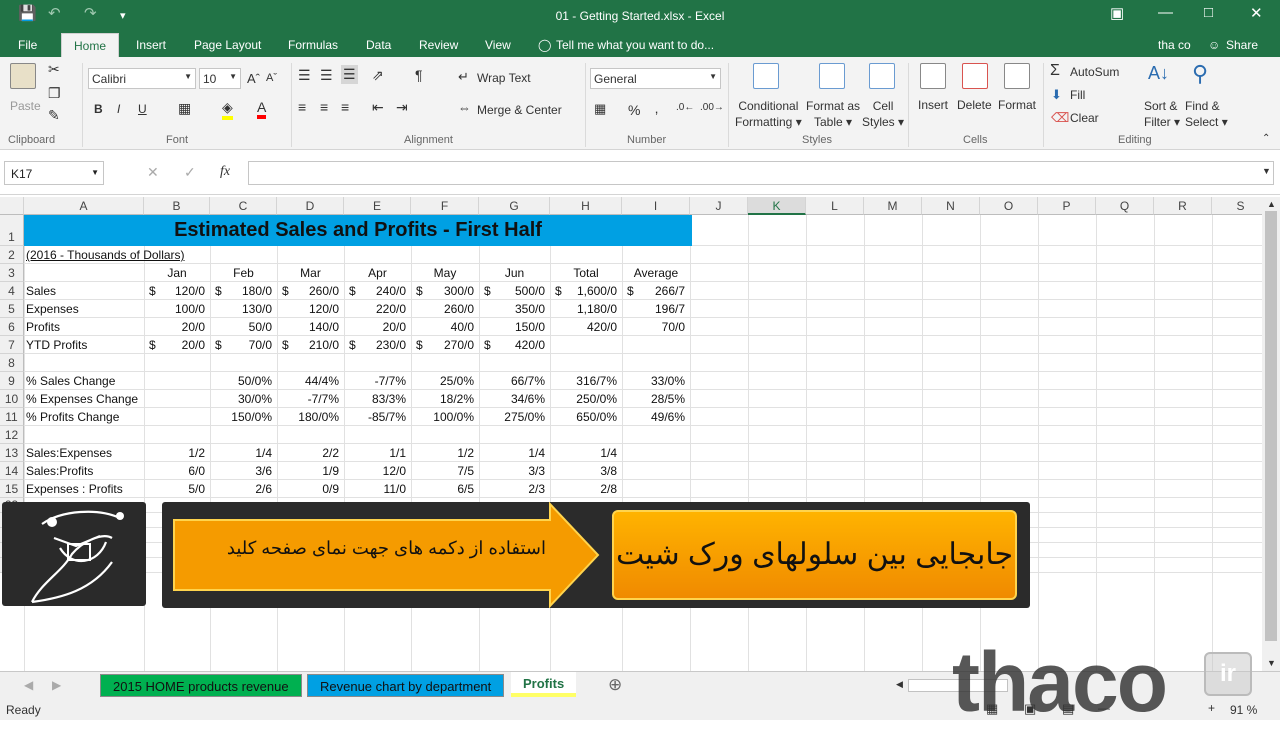 The height and width of the screenshot is (729, 1280). Describe the element at coordinates (514, 309) in the screenshot. I see `data-cell: 350/0` at that location.